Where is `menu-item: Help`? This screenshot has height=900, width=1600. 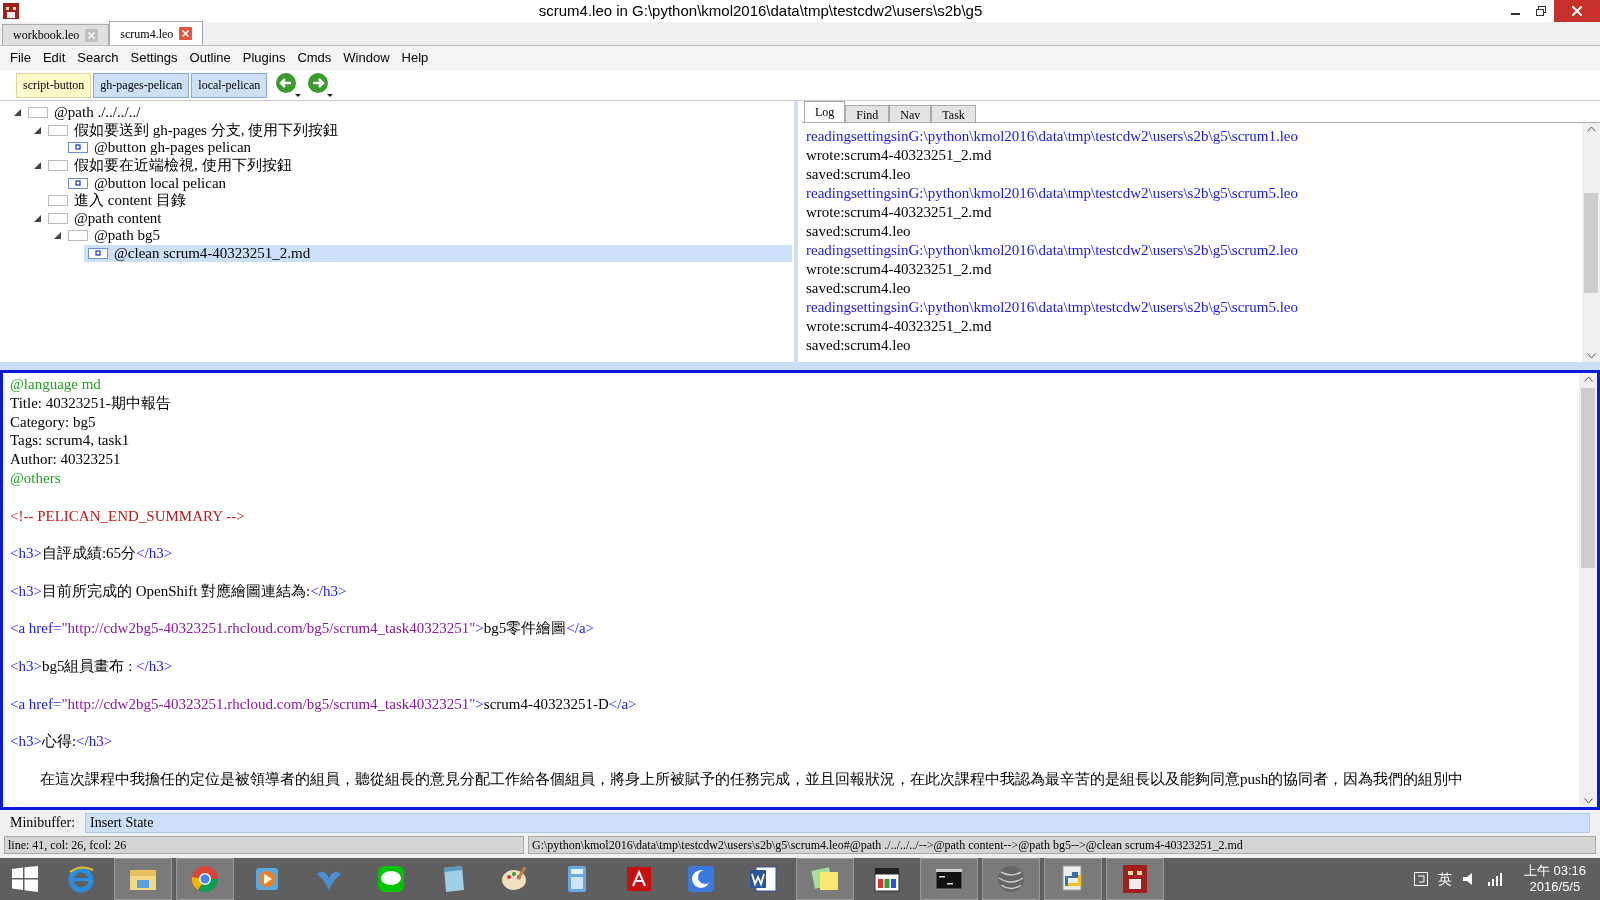 menu-item: Help is located at coordinates (415, 58).